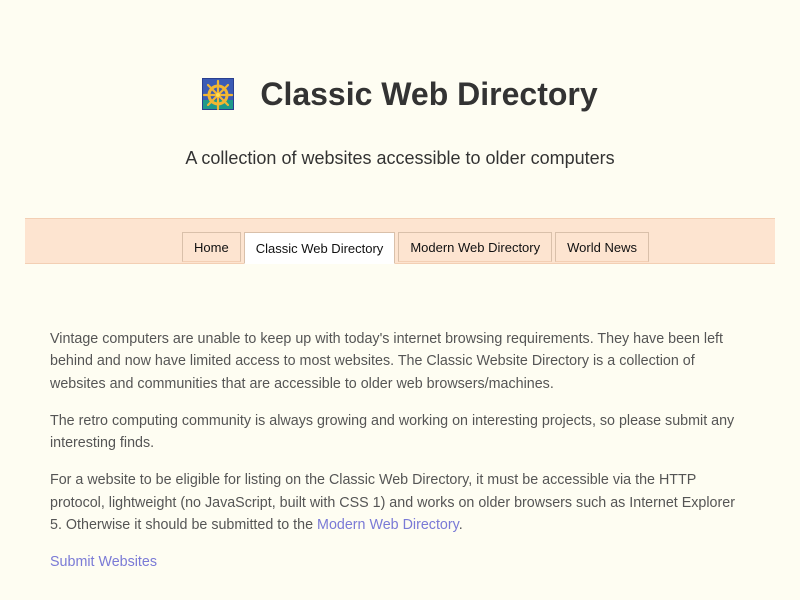 The height and width of the screenshot is (600, 800). Describe the element at coordinates (602, 247) in the screenshot. I see `tab-world-news: World News` at that location.